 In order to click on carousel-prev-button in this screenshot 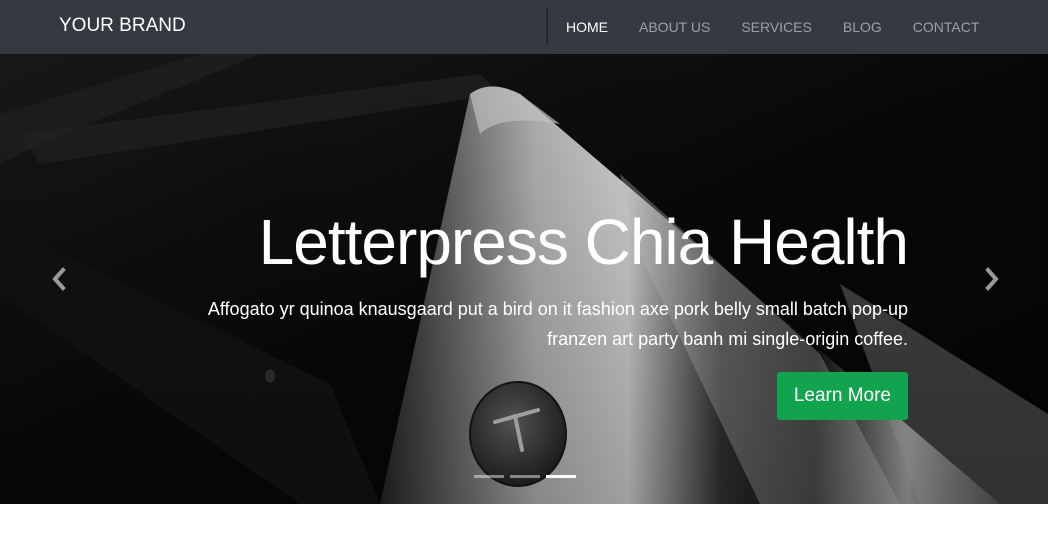, I will do `click(59, 279)`.